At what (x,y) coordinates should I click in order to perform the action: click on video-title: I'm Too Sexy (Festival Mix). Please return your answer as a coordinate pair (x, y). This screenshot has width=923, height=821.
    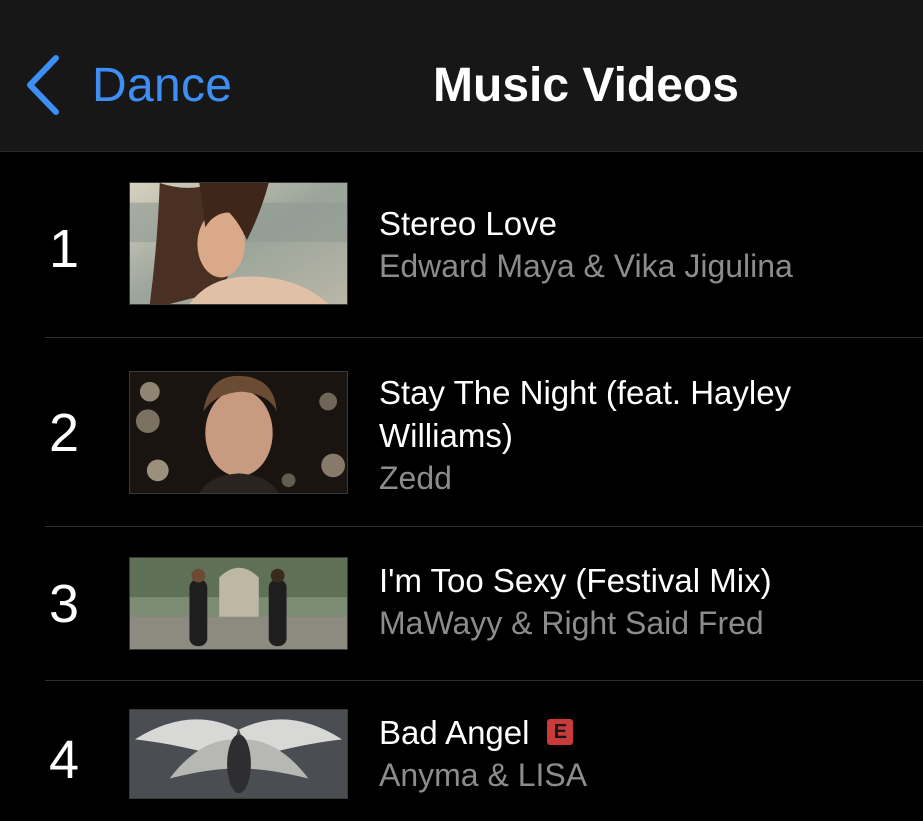
    Looking at the image, I should click on (575, 580).